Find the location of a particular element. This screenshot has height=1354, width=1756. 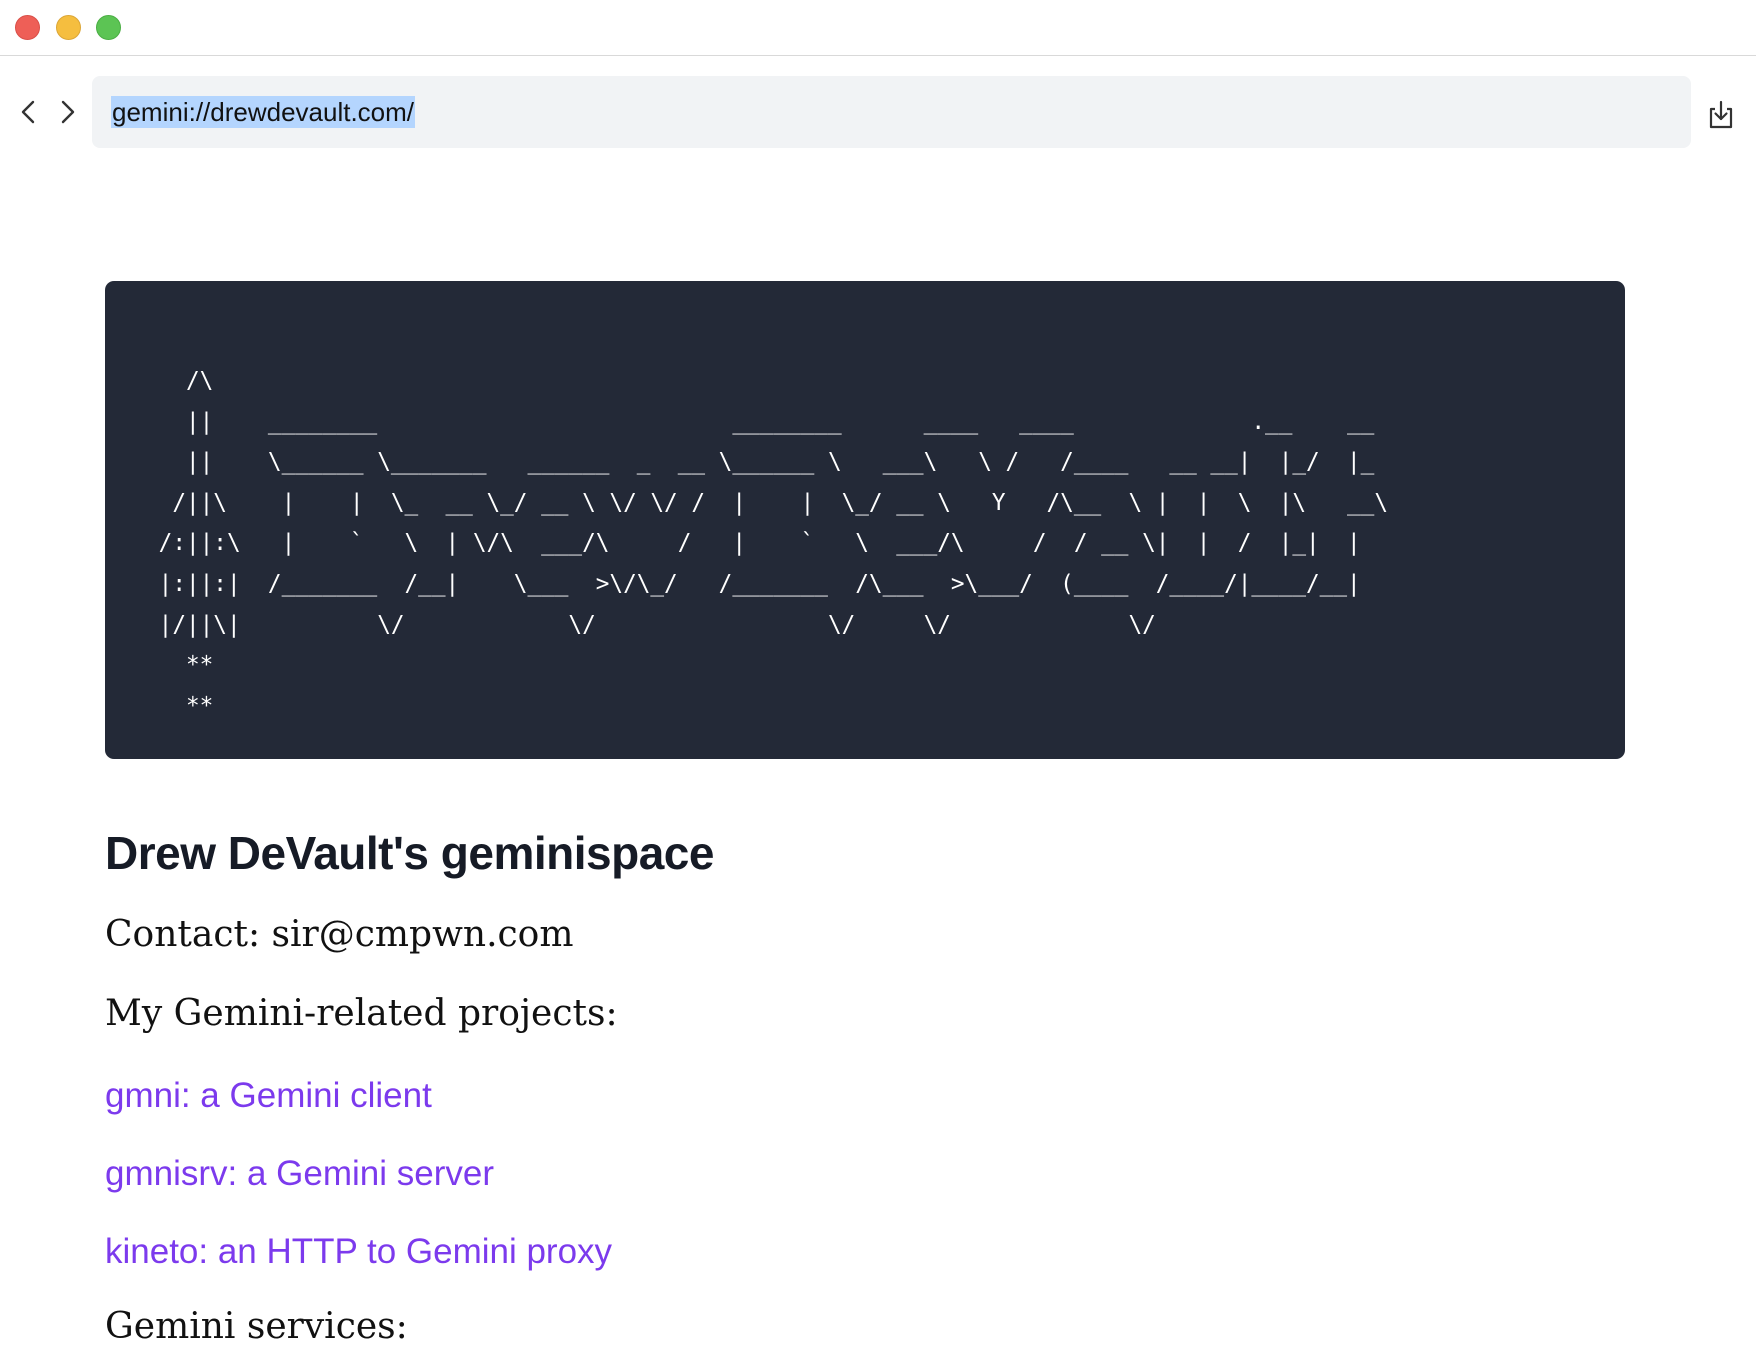

link-gmni: gmni: a Gemini client is located at coordinates (268, 1096).